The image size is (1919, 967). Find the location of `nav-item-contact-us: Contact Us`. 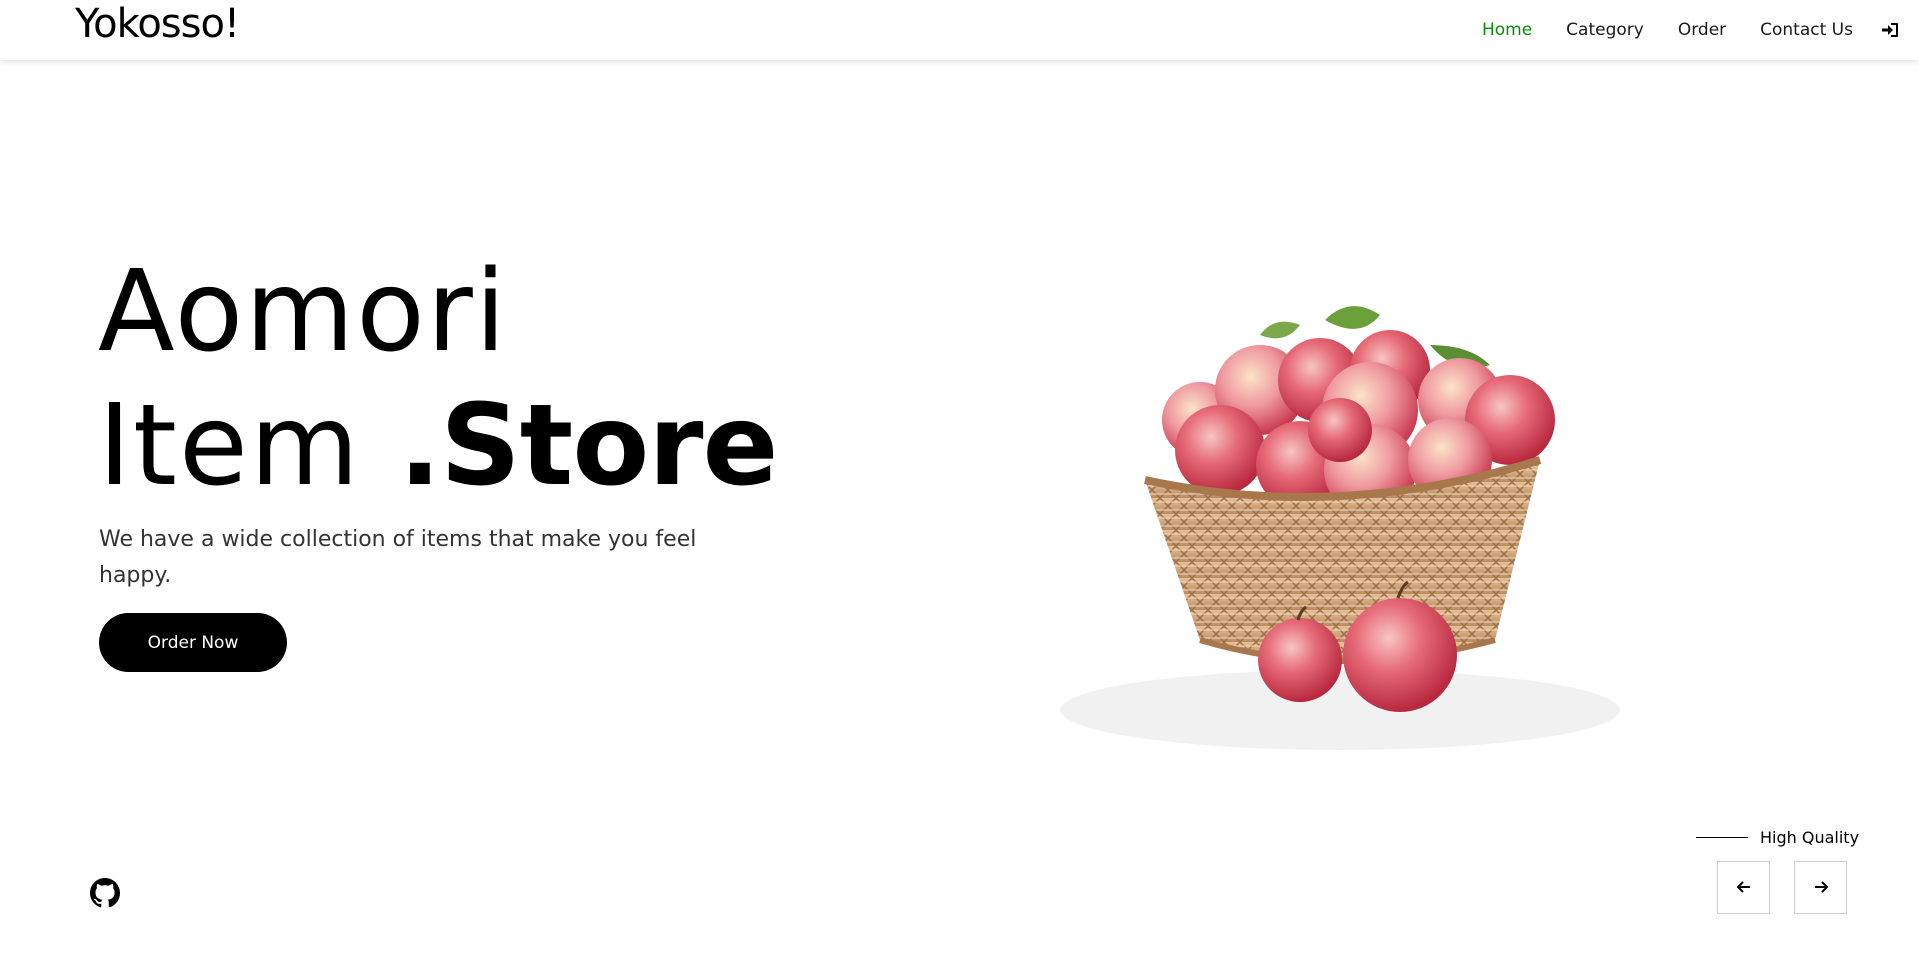

nav-item-contact-us: Contact Us is located at coordinates (1806, 30).